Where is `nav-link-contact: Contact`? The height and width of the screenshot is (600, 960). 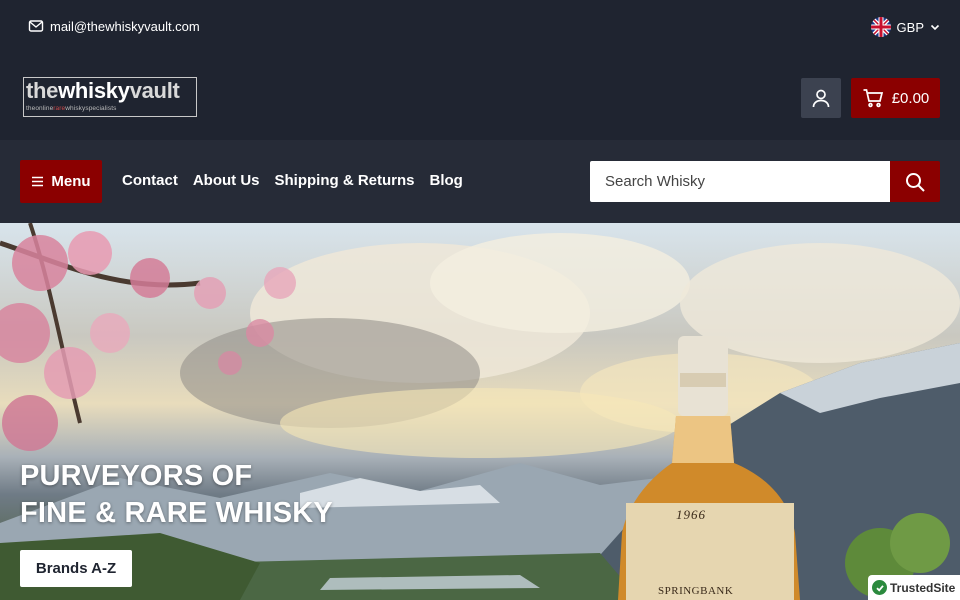
nav-link-contact: Contact is located at coordinates (150, 180).